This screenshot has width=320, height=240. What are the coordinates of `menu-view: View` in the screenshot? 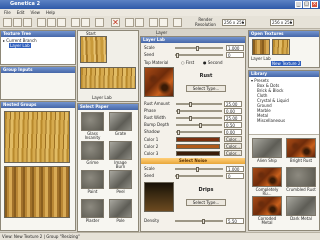 It's located at (35, 12).